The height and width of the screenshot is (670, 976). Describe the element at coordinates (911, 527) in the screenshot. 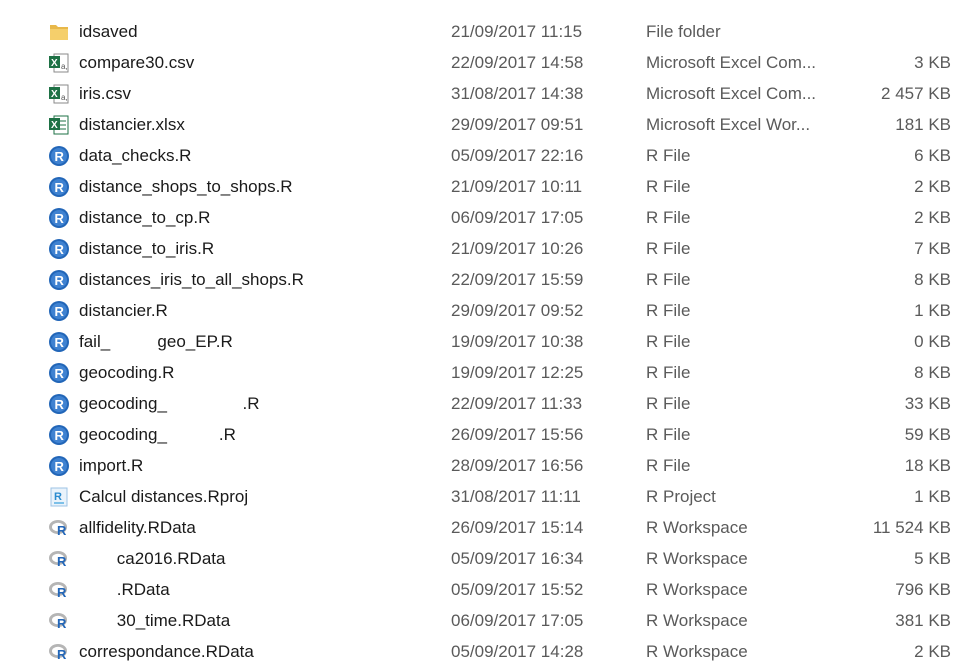

I see `file-size: 11 524 KB` at that location.